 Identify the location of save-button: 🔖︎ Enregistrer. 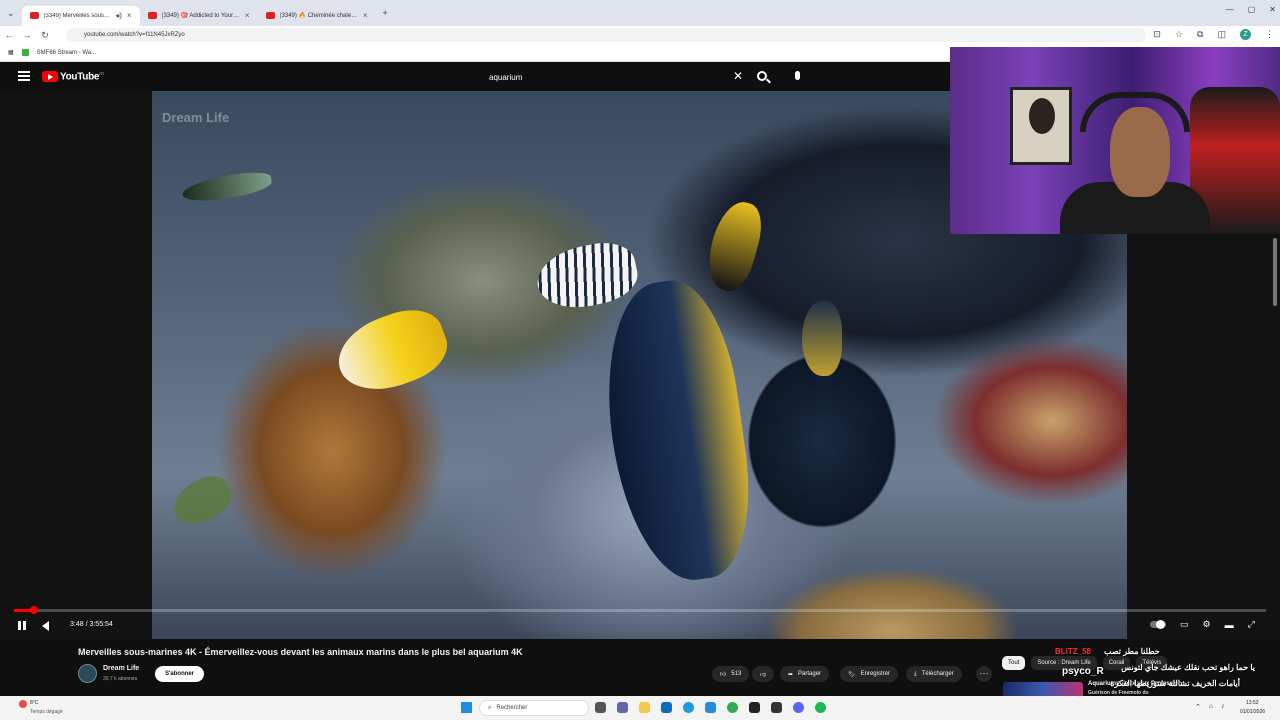
(869, 674).